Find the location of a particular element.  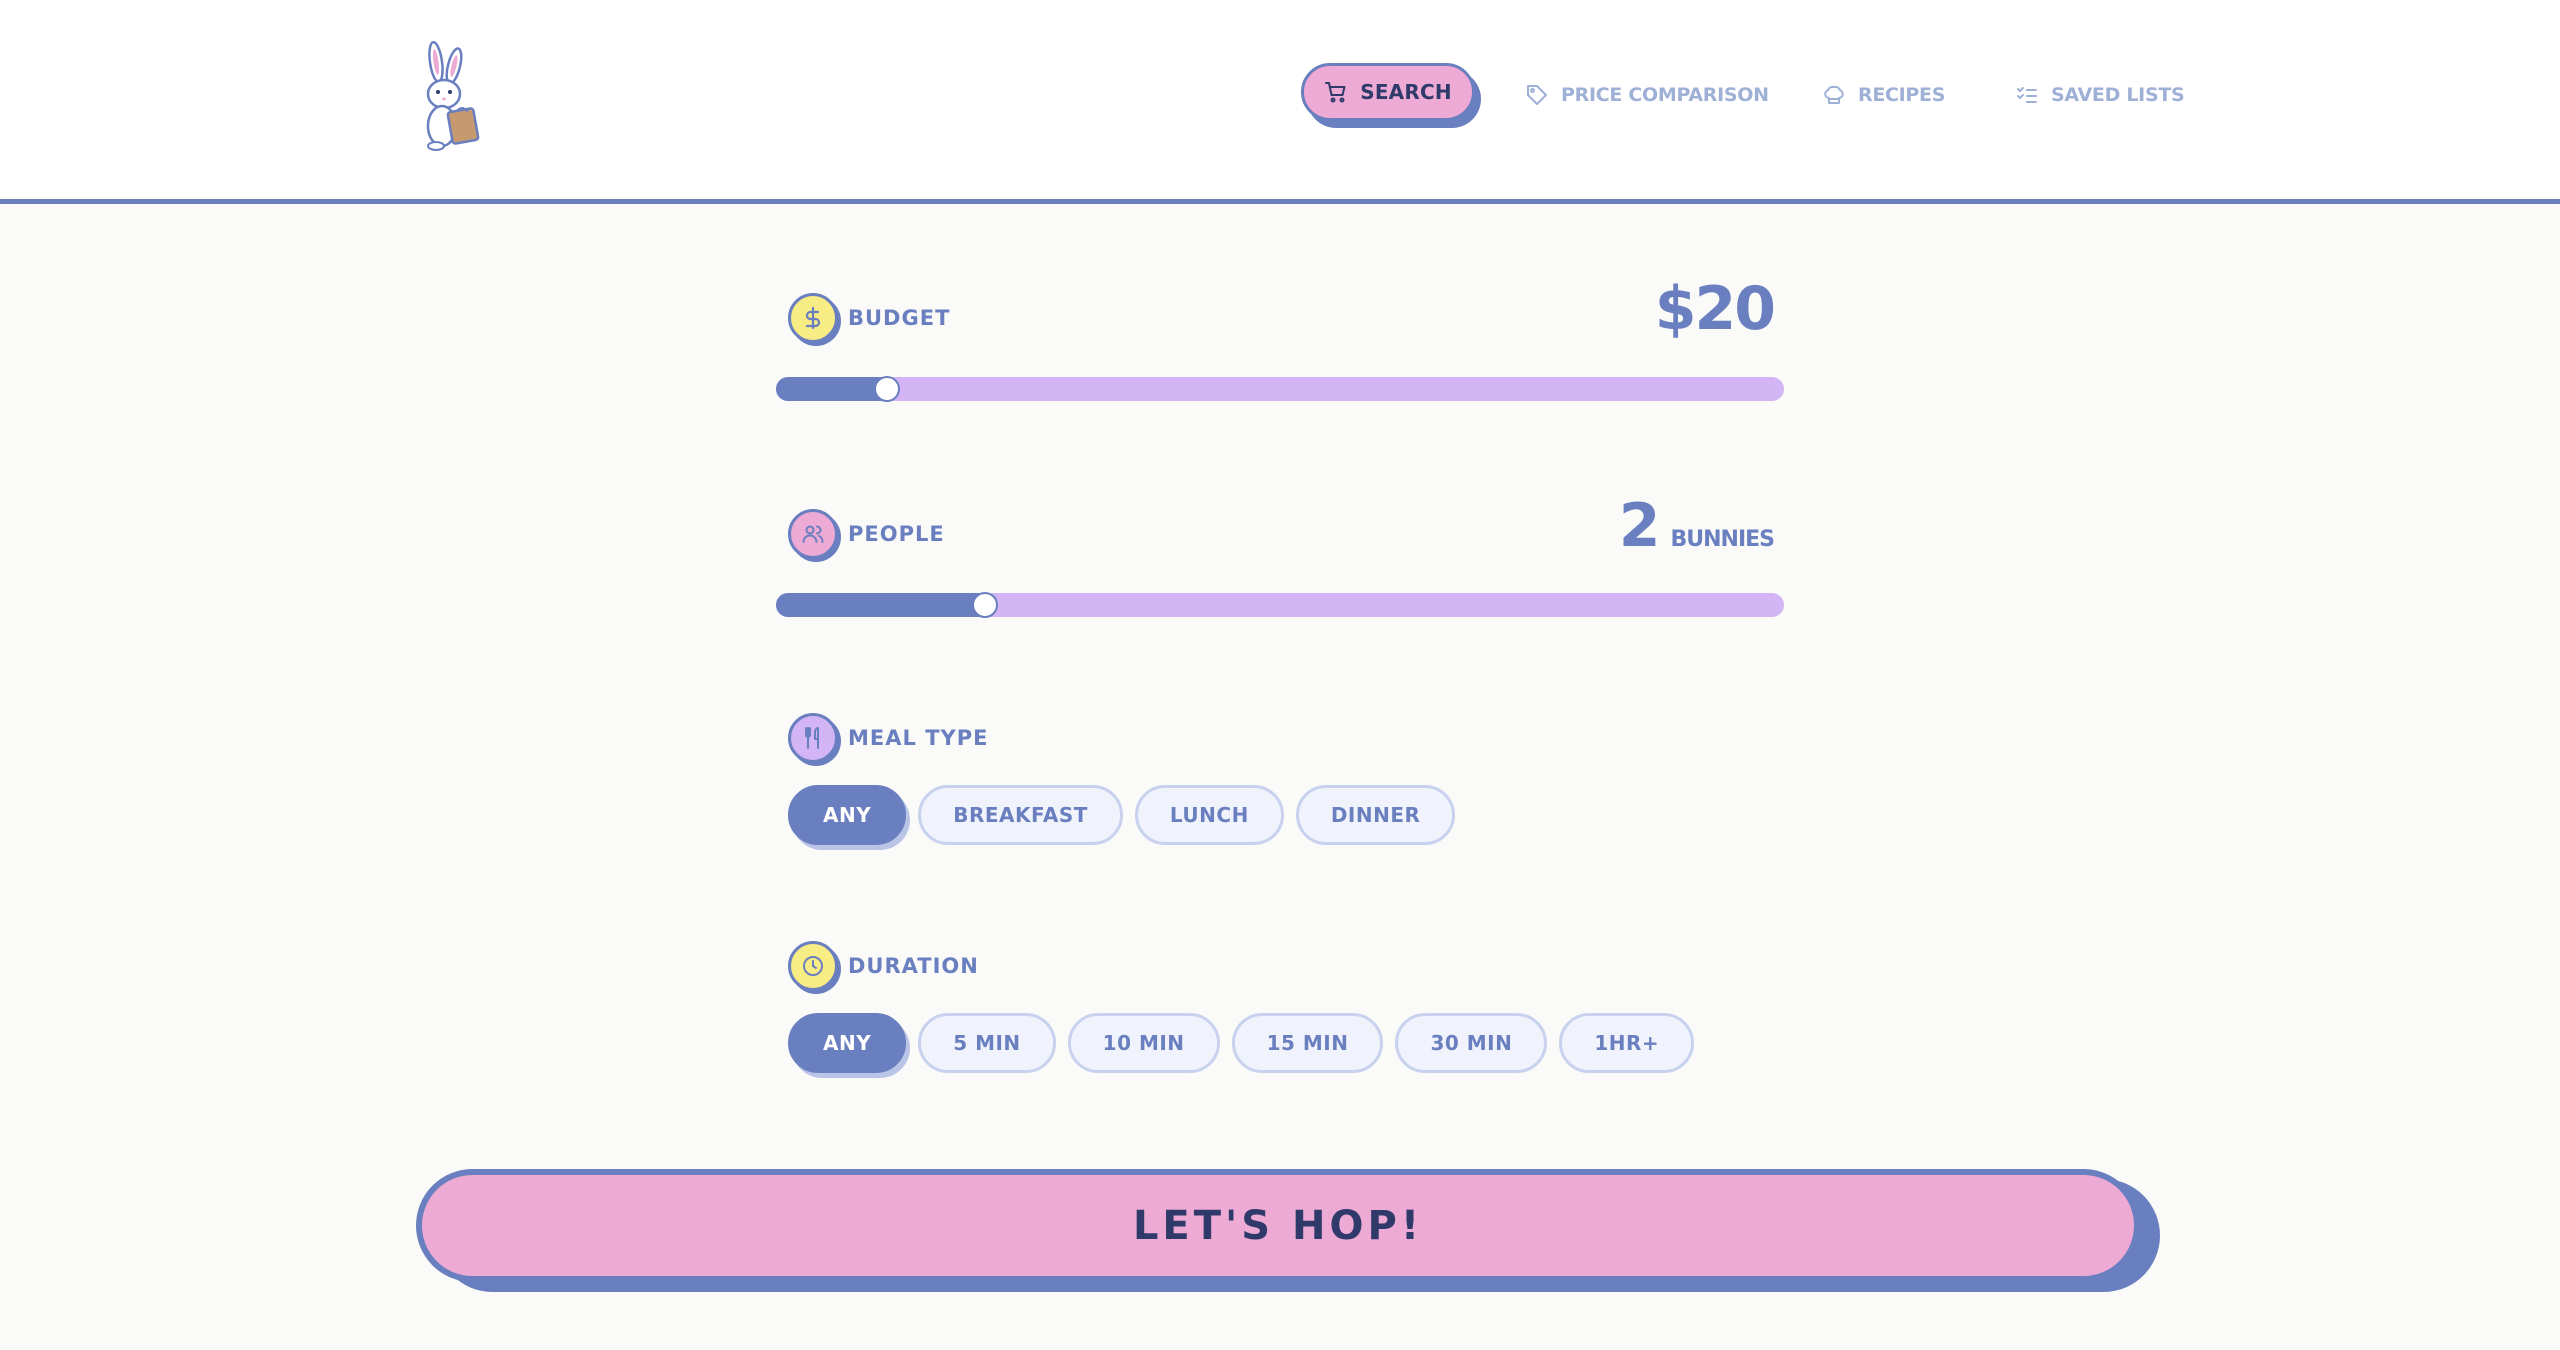

people-slider-thumb is located at coordinates (985, 605).